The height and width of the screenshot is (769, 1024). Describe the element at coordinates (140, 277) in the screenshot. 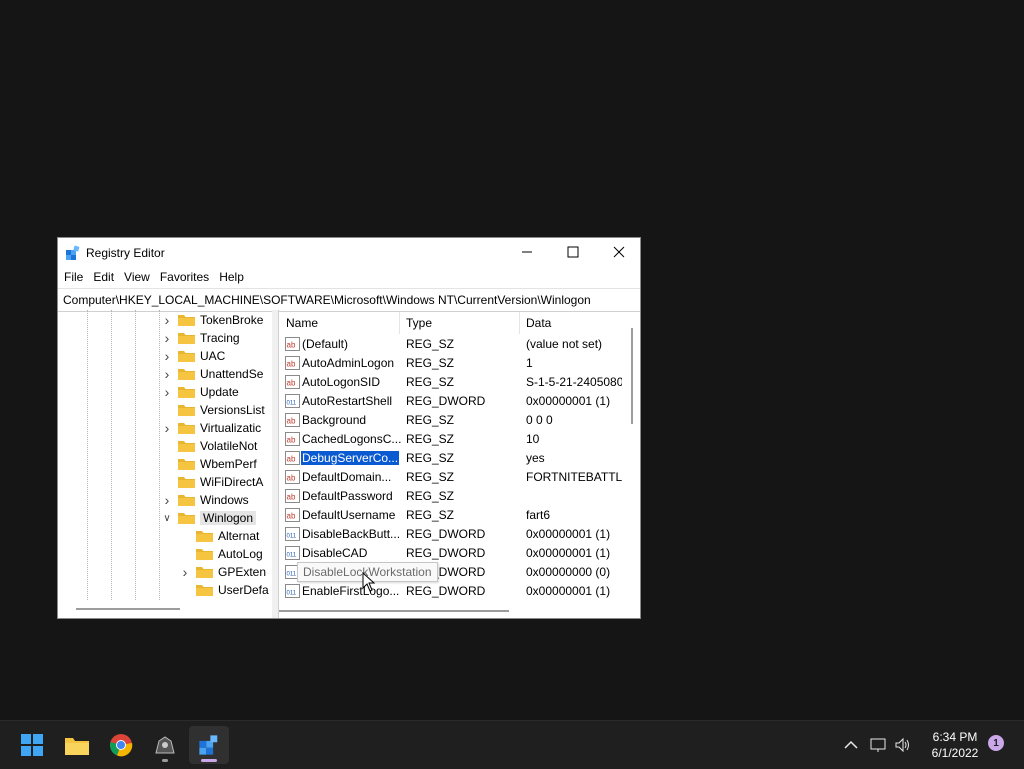

I see `menu-view: View` at that location.